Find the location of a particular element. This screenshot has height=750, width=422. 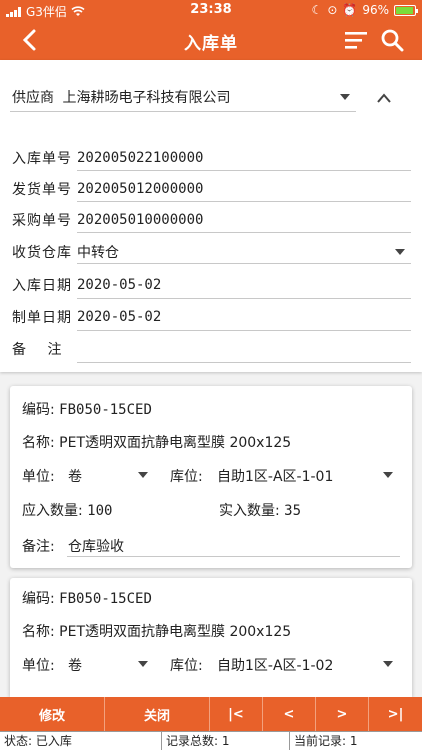

expected-qty-label: 应入数量: is located at coordinates (52, 511).